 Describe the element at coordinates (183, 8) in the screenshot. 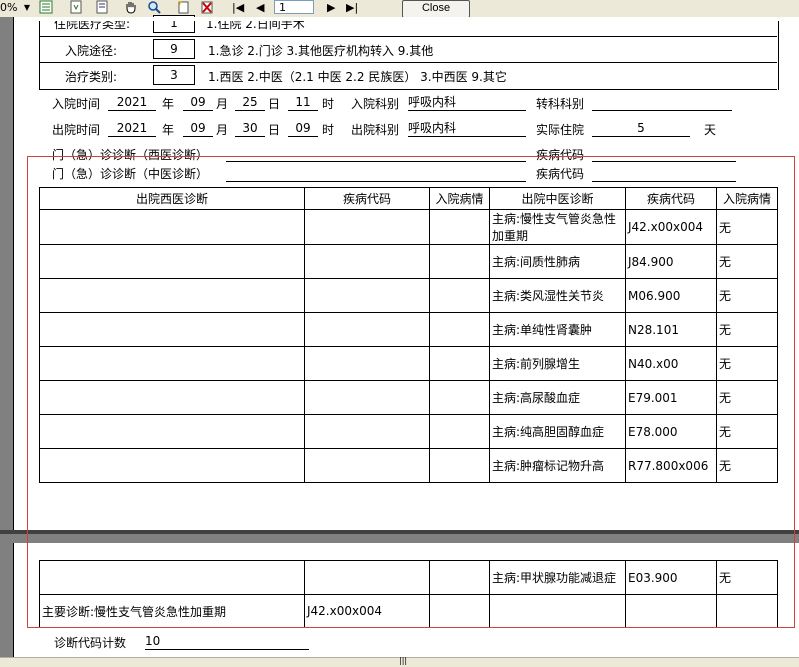

I see `new-document-icon` at that location.